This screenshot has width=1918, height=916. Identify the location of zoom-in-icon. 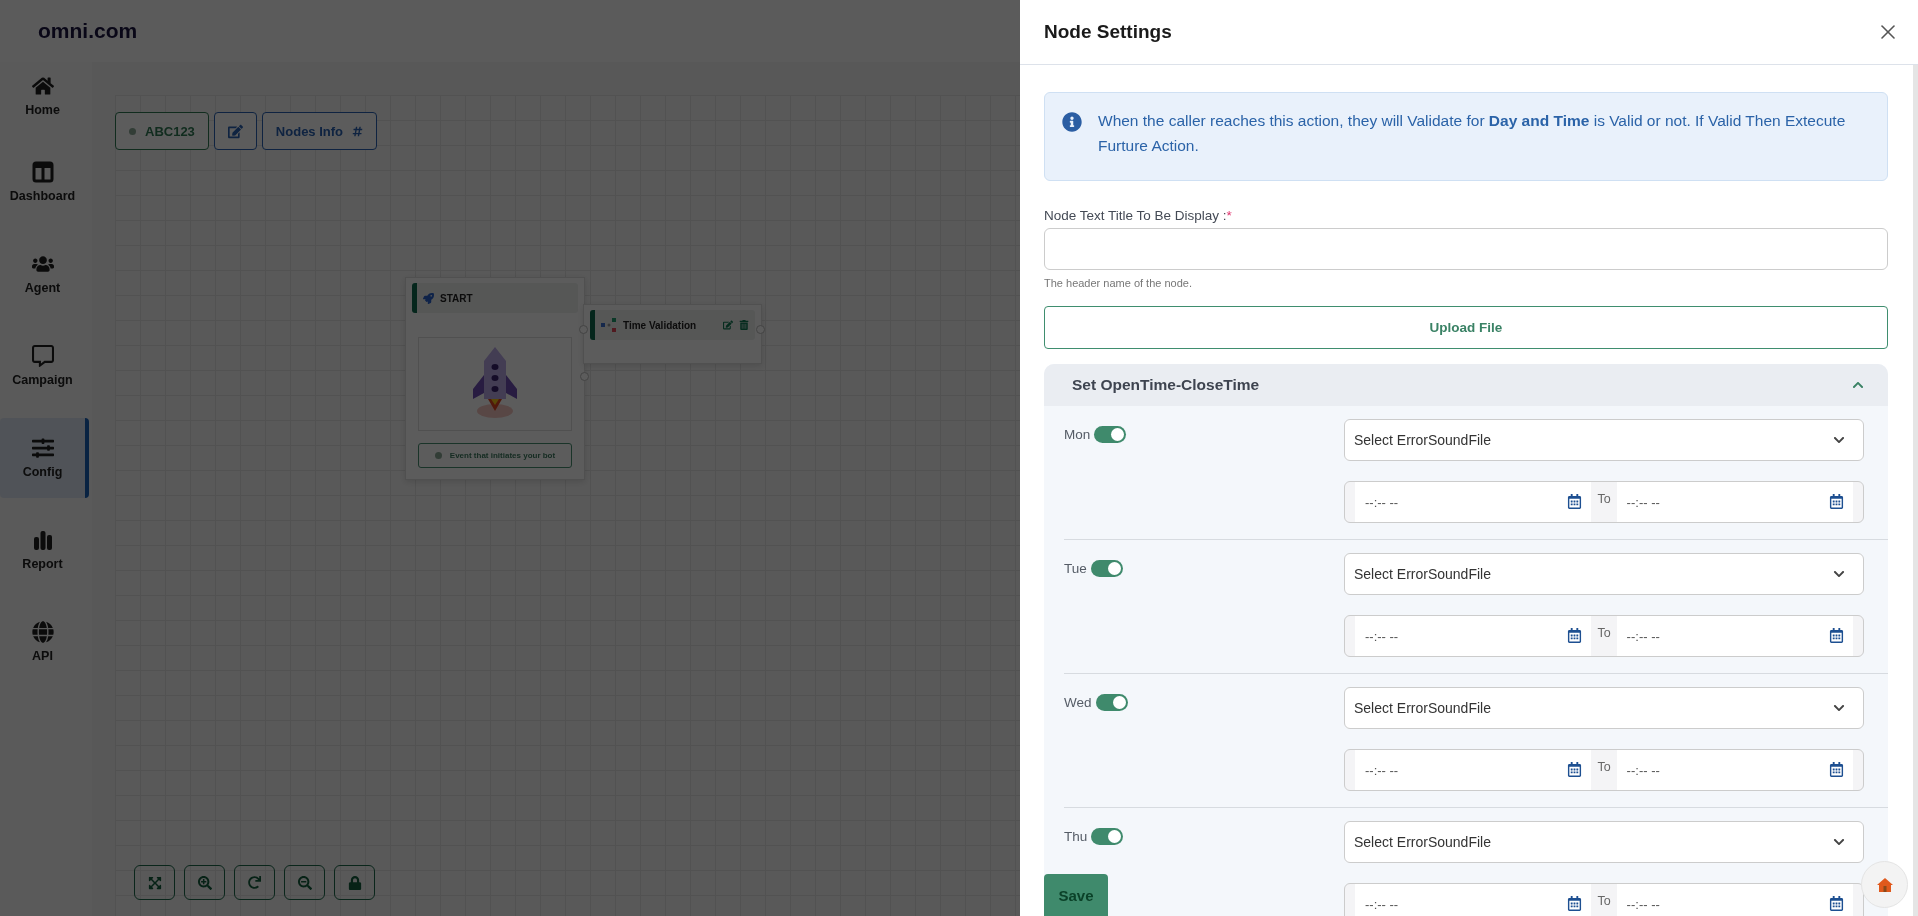
(204, 882).